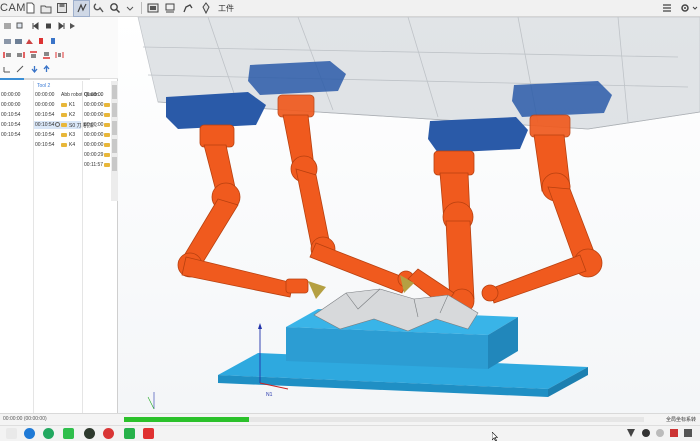  What do you see at coordinates (7, 26) in the screenshot?
I see `list-icon` at bounding box center [7, 26].